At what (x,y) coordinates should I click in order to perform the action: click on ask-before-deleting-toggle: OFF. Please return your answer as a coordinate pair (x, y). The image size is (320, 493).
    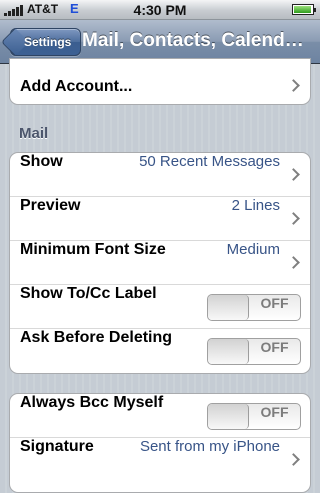
    Looking at the image, I should click on (254, 351).